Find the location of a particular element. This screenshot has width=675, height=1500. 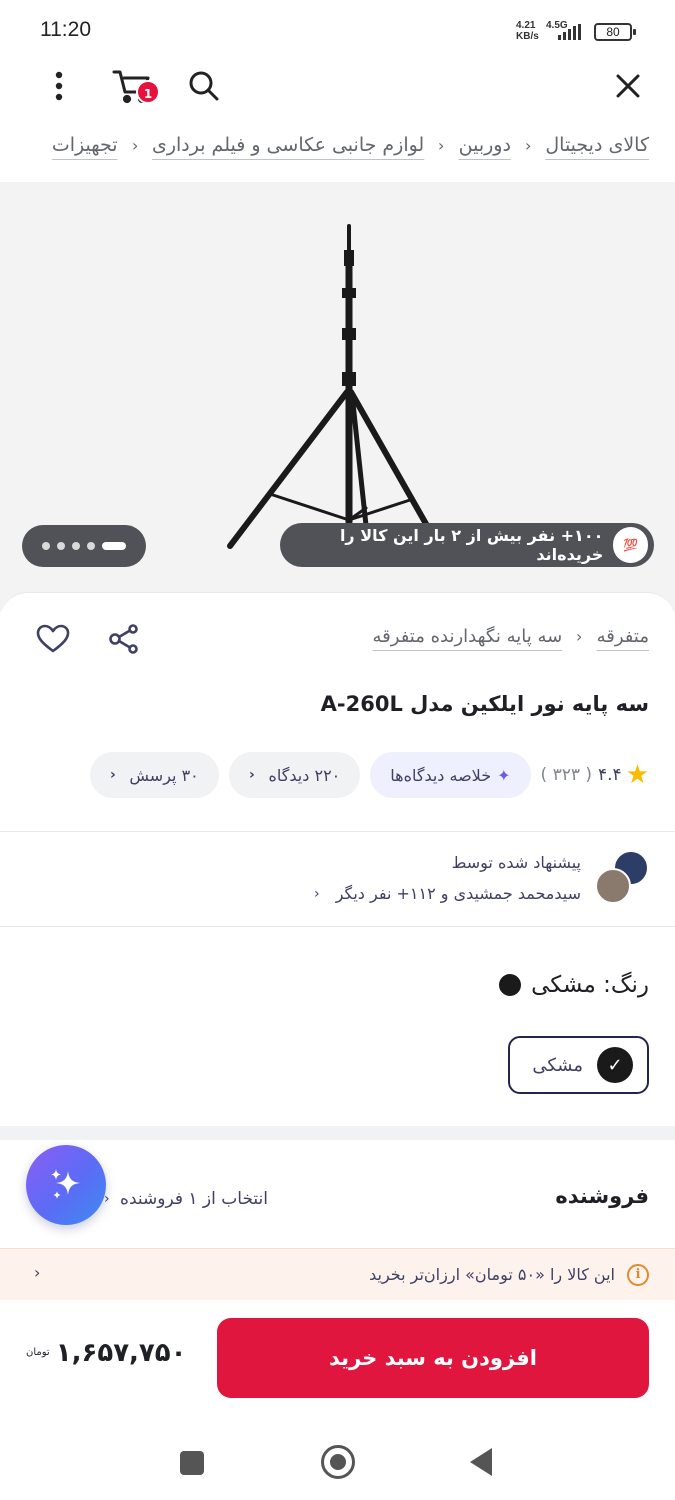

ai-assistant-button is located at coordinates (66, 1185).